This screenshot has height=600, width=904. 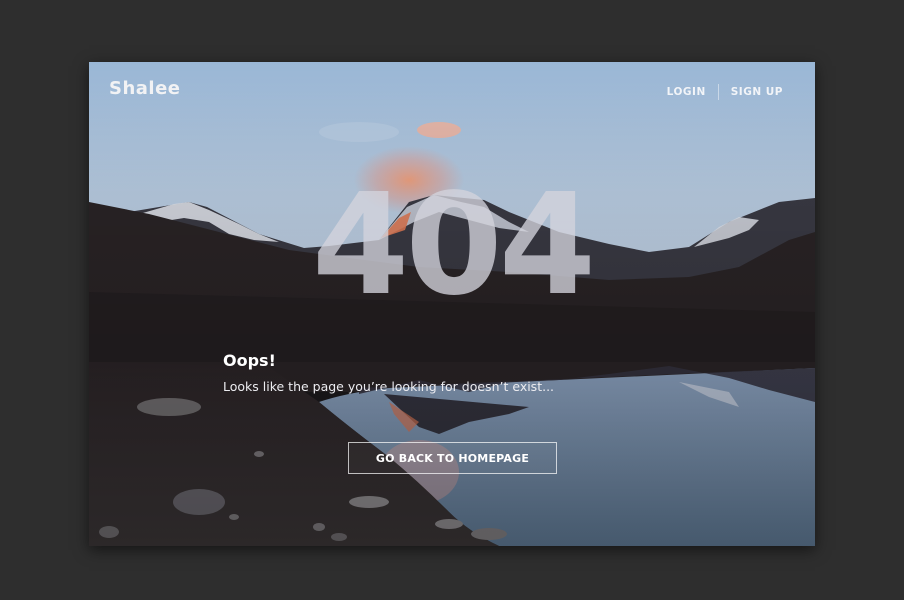 I want to click on top-nav: LOGIN SIGN UP, so click(x=725, y=92).